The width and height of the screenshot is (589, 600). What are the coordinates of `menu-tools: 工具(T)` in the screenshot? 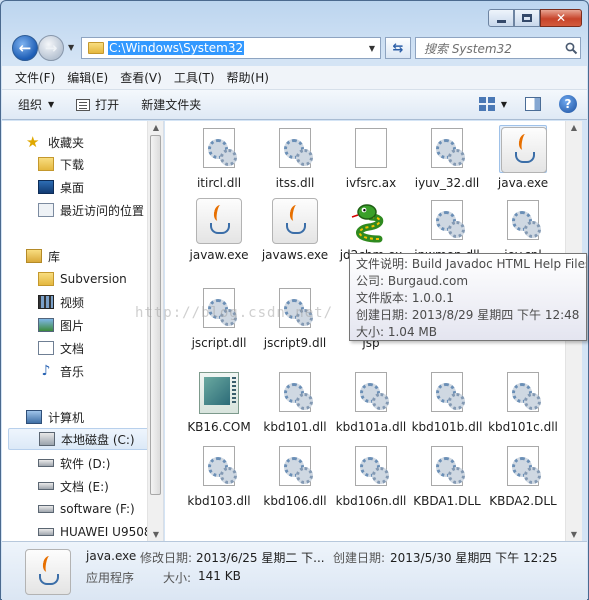 It's located at (194, 77).